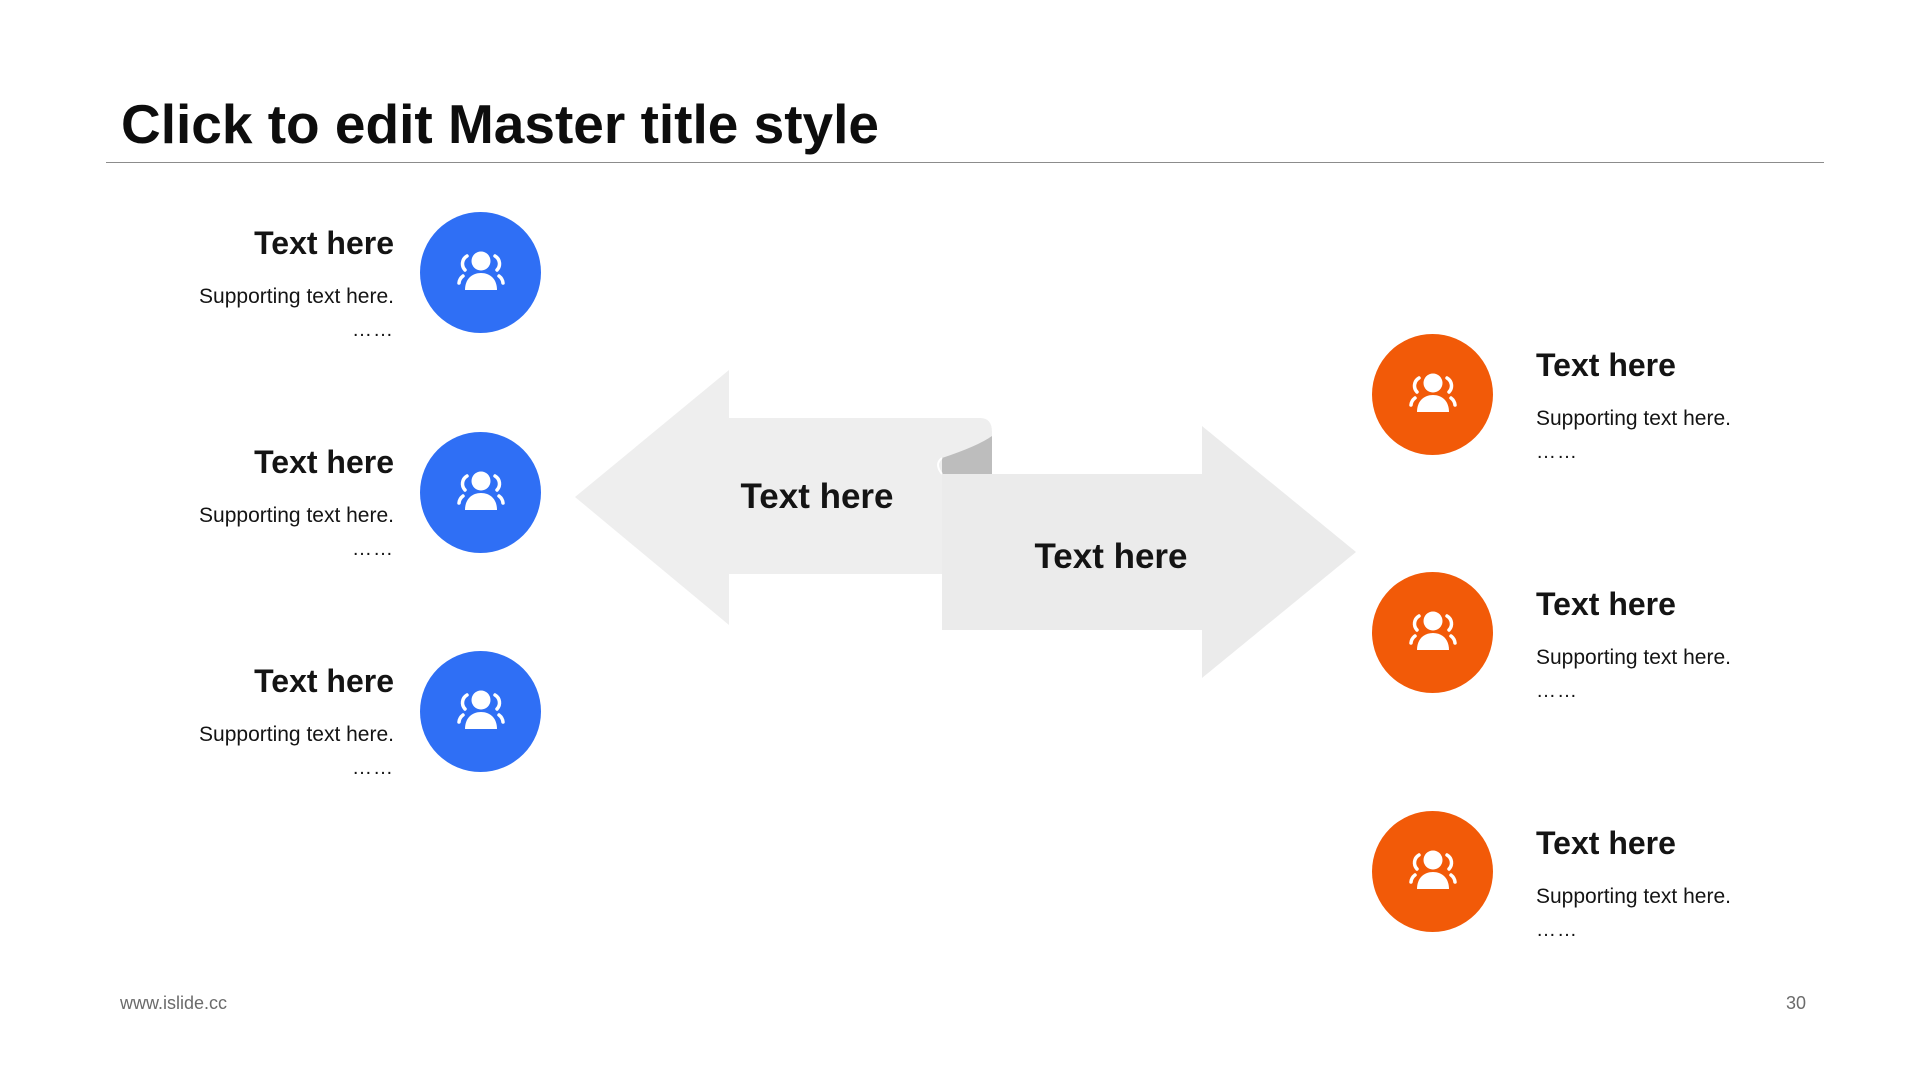 This screenshot has width=1920, height=1080. I want to click on right-item-3-avatar, so click(1432, 871).